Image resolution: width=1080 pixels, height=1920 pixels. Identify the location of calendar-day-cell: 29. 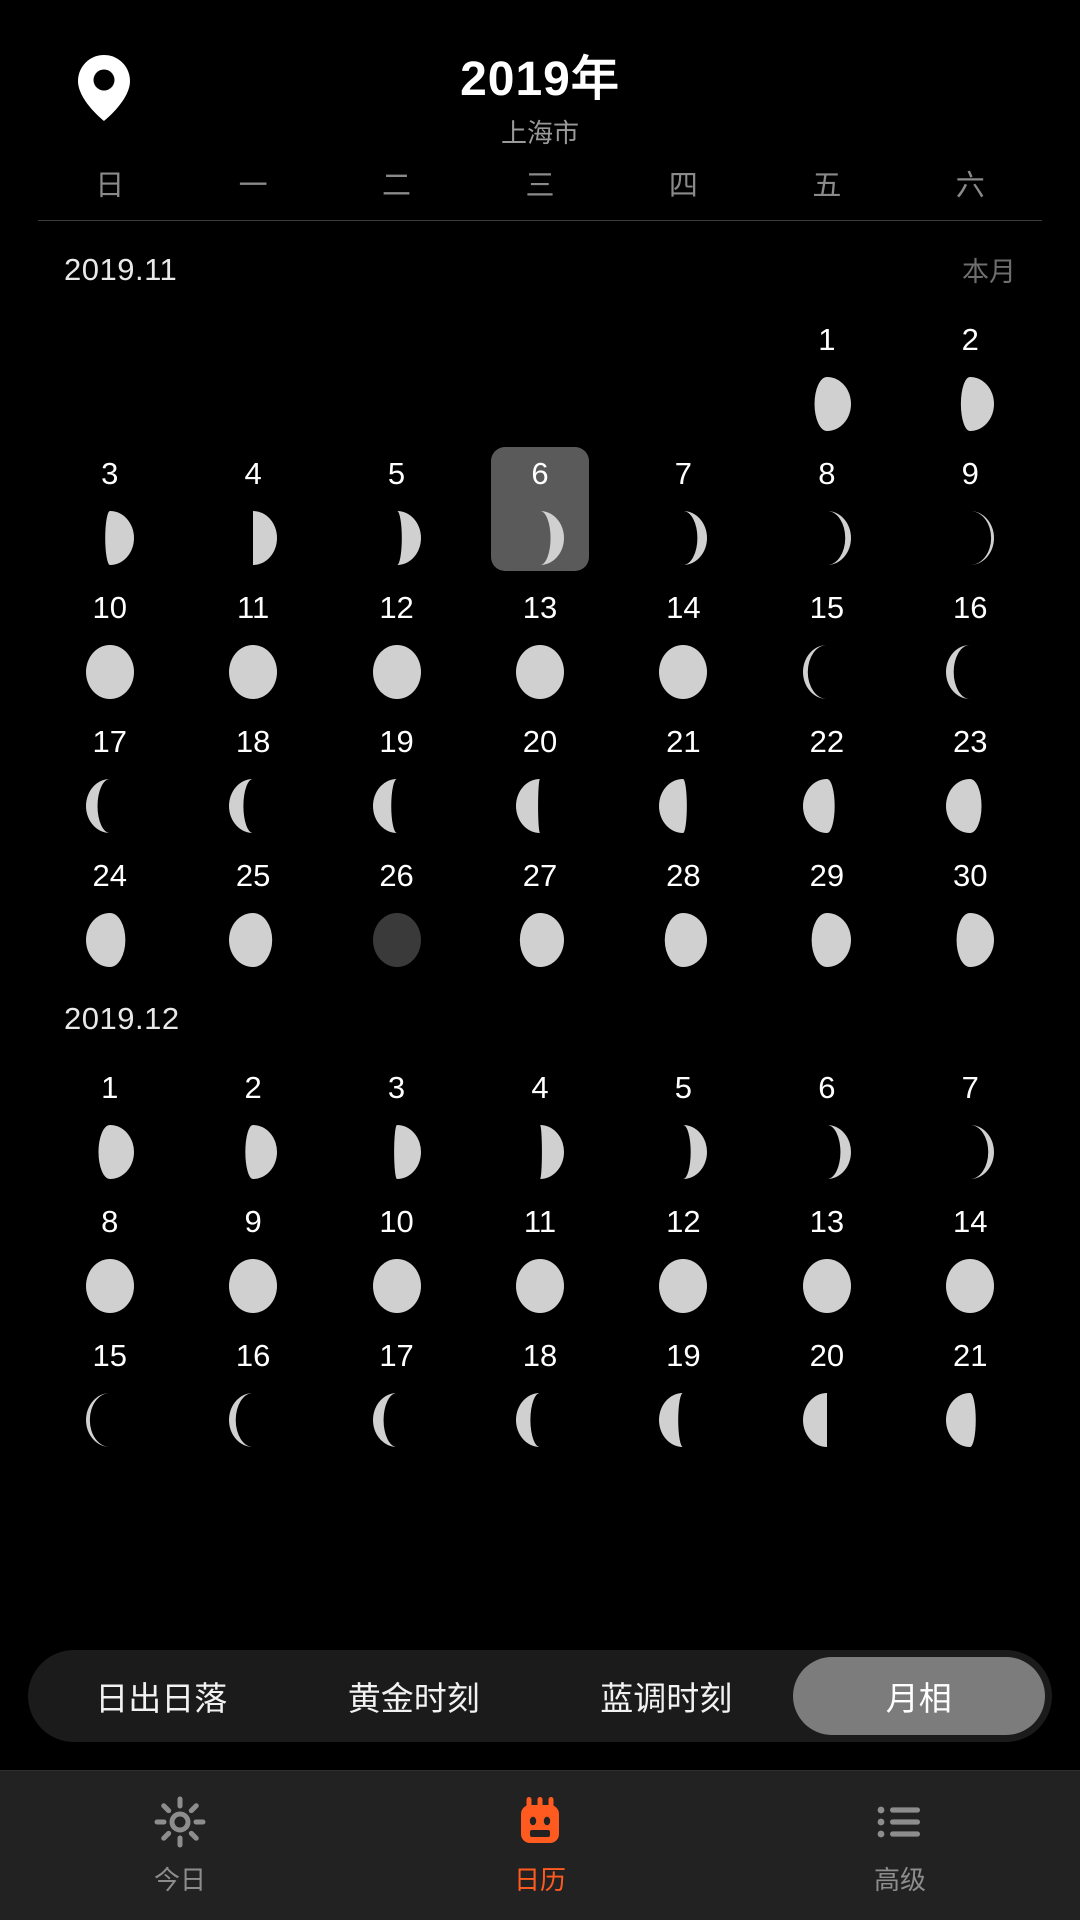
(826, 911).